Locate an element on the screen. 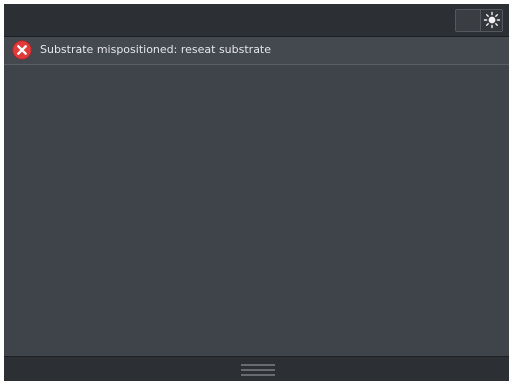 Image resolution: width=513 pixels, height=385 pixels. sun-icon is located at coordinates (492, 20).